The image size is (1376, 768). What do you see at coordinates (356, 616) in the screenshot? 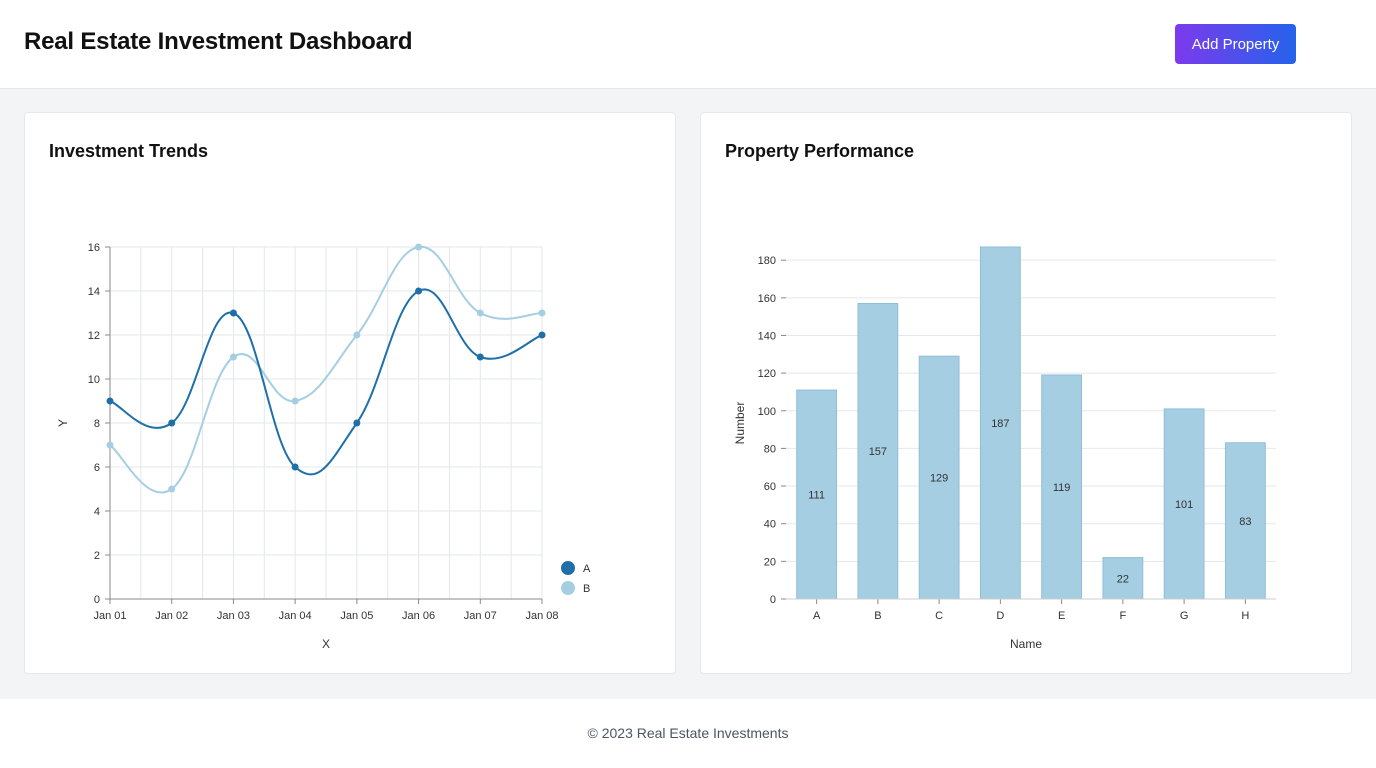
I see `x-tick-label: Jan 05` at bounding box center [356, 616].